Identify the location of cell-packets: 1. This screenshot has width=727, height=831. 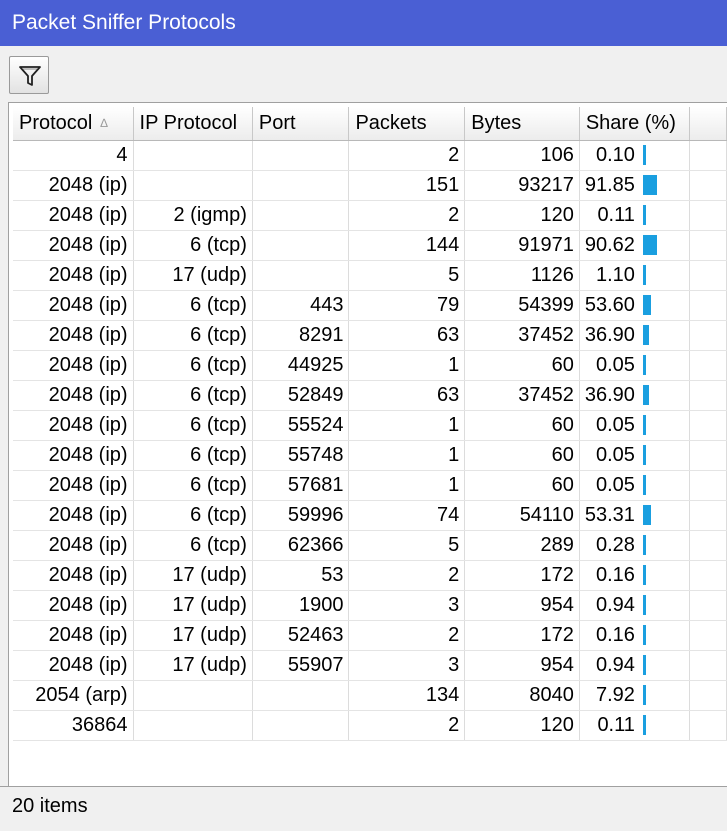
(407, 365).